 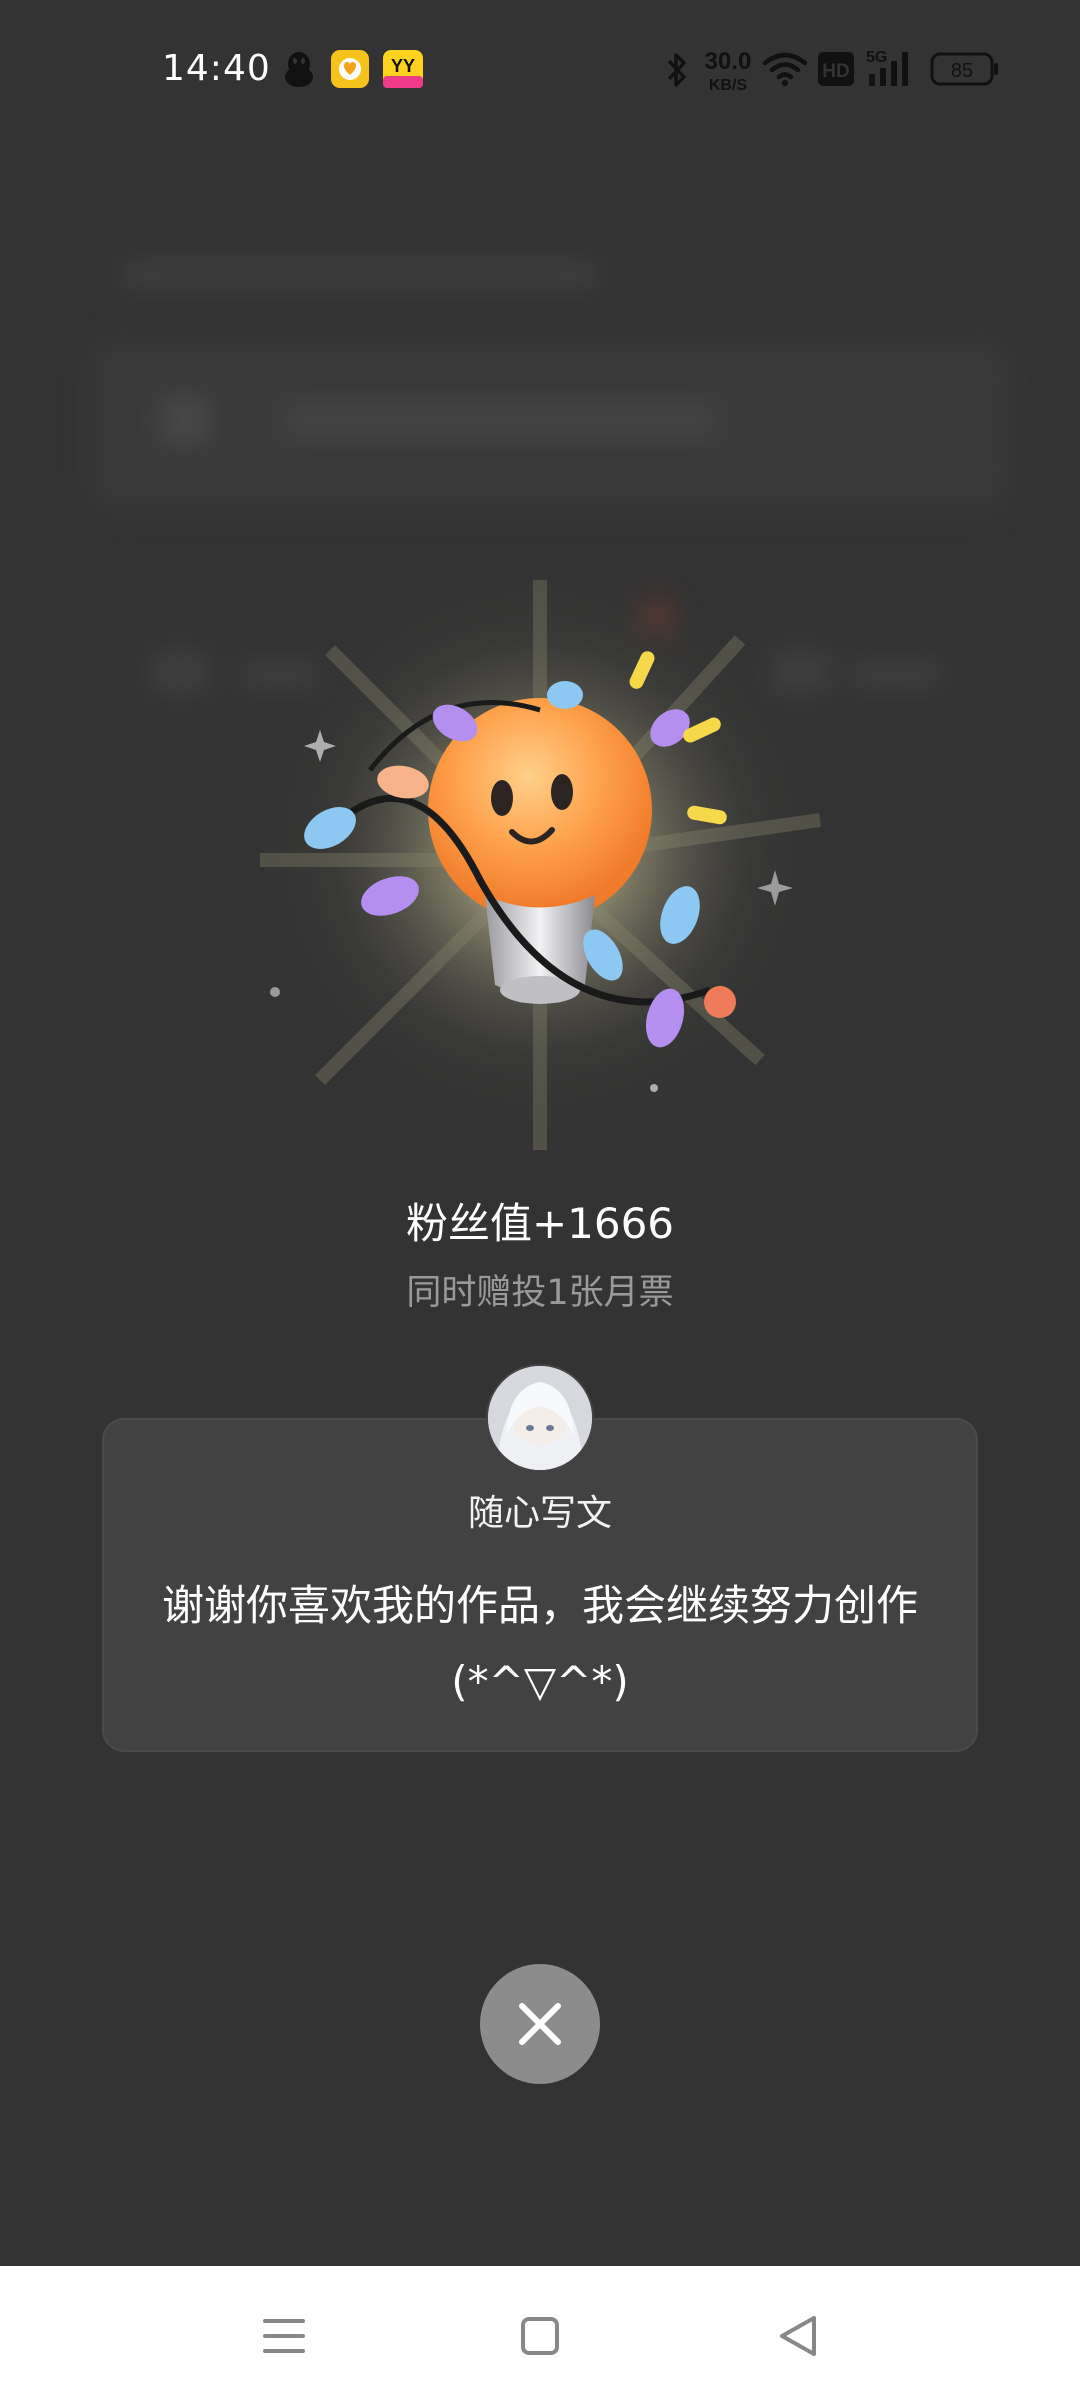 I want to click on status-bar: 14:40 YY 30.0 KB/S HD 5G 85, so click(x=540, y=70).